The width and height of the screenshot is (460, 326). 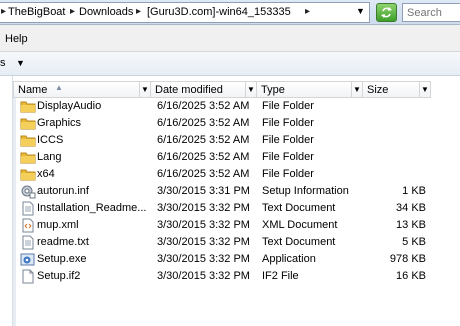 I want to click on file-type: Setup Information, so click(x=305, y=191).